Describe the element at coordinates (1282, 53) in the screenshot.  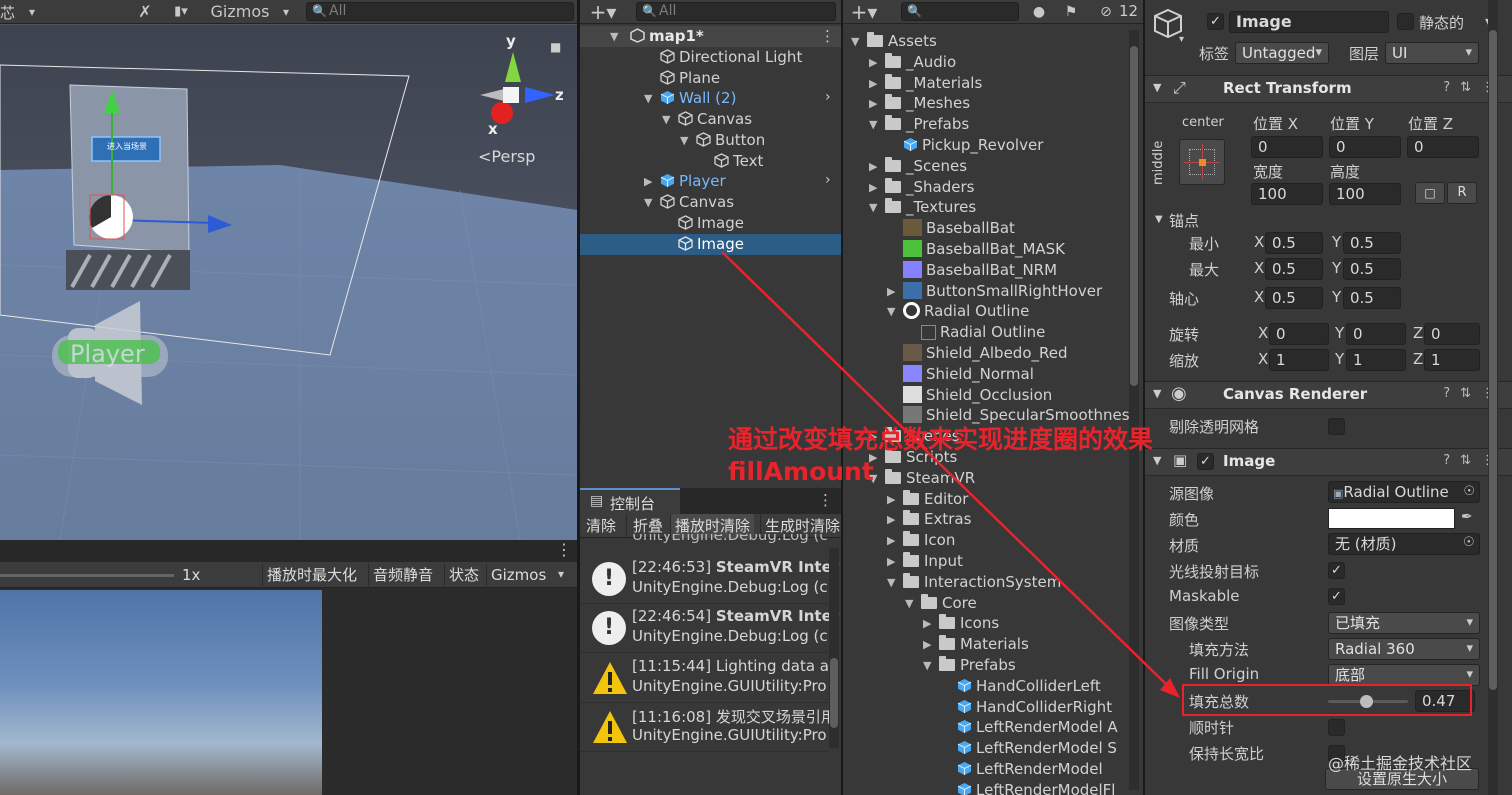
I see `tag-dropdown: Untagged` at that location.